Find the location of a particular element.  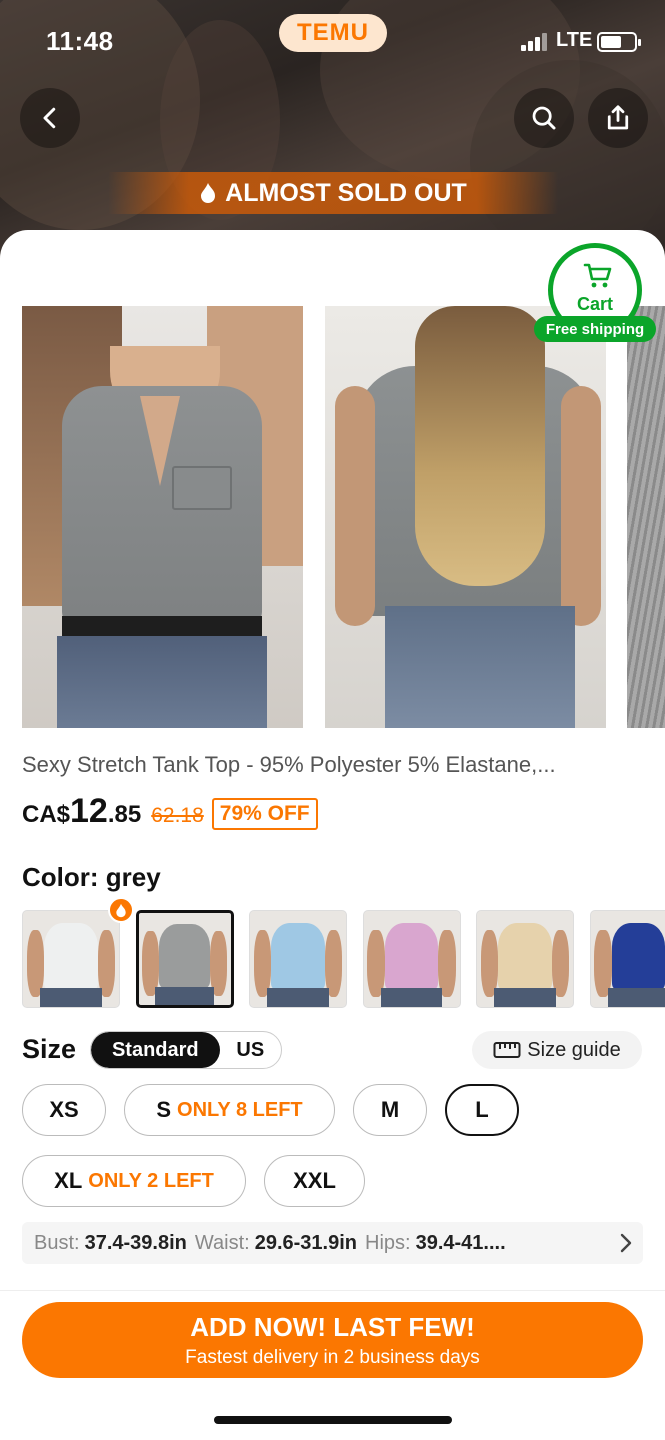

price-cents: .85 is located at coordinates (124, 814).